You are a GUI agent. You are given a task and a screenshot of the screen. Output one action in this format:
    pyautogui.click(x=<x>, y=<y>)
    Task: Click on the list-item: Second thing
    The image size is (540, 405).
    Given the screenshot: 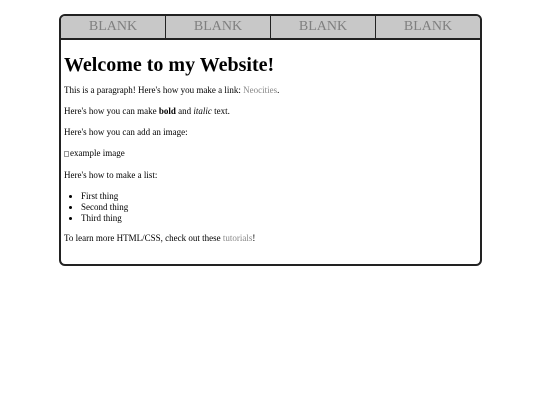 What is the action you would take?
    pyautogui.click(x=280, y=207)
    